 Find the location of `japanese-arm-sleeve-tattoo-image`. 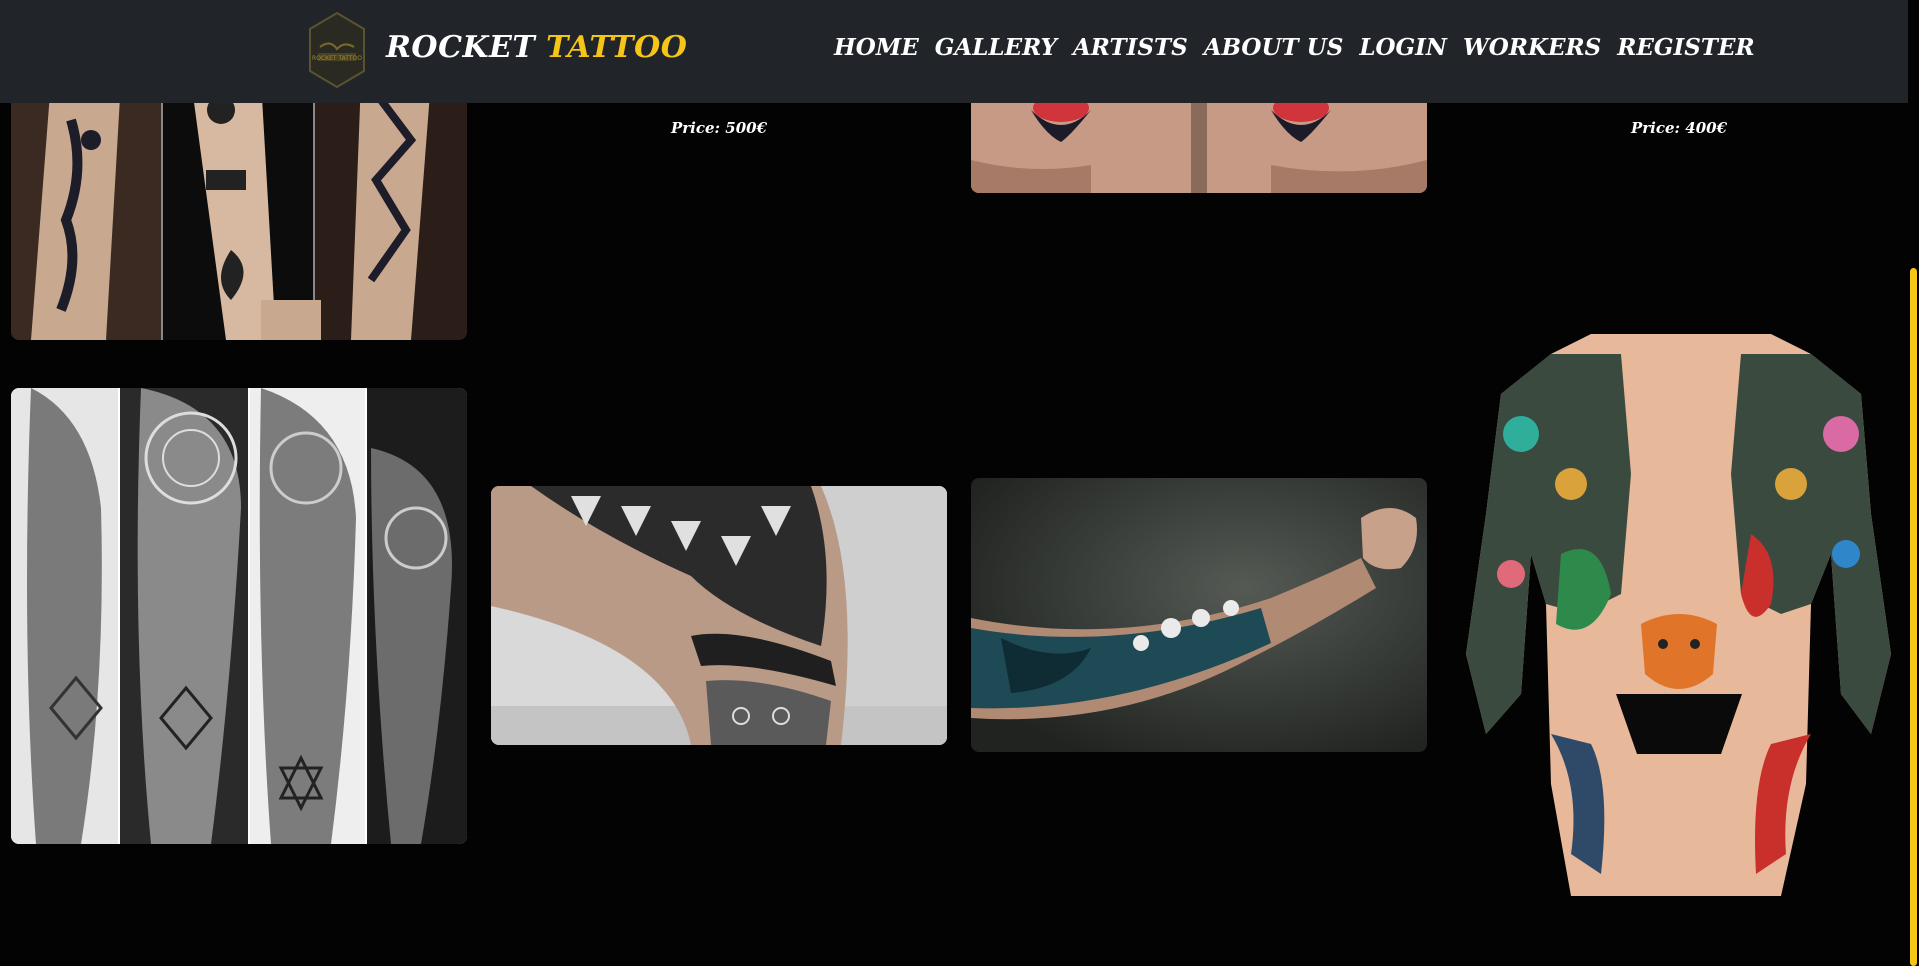

japanese-arm-sleeve-tattoo-image is located at coordinates (1199, 615).